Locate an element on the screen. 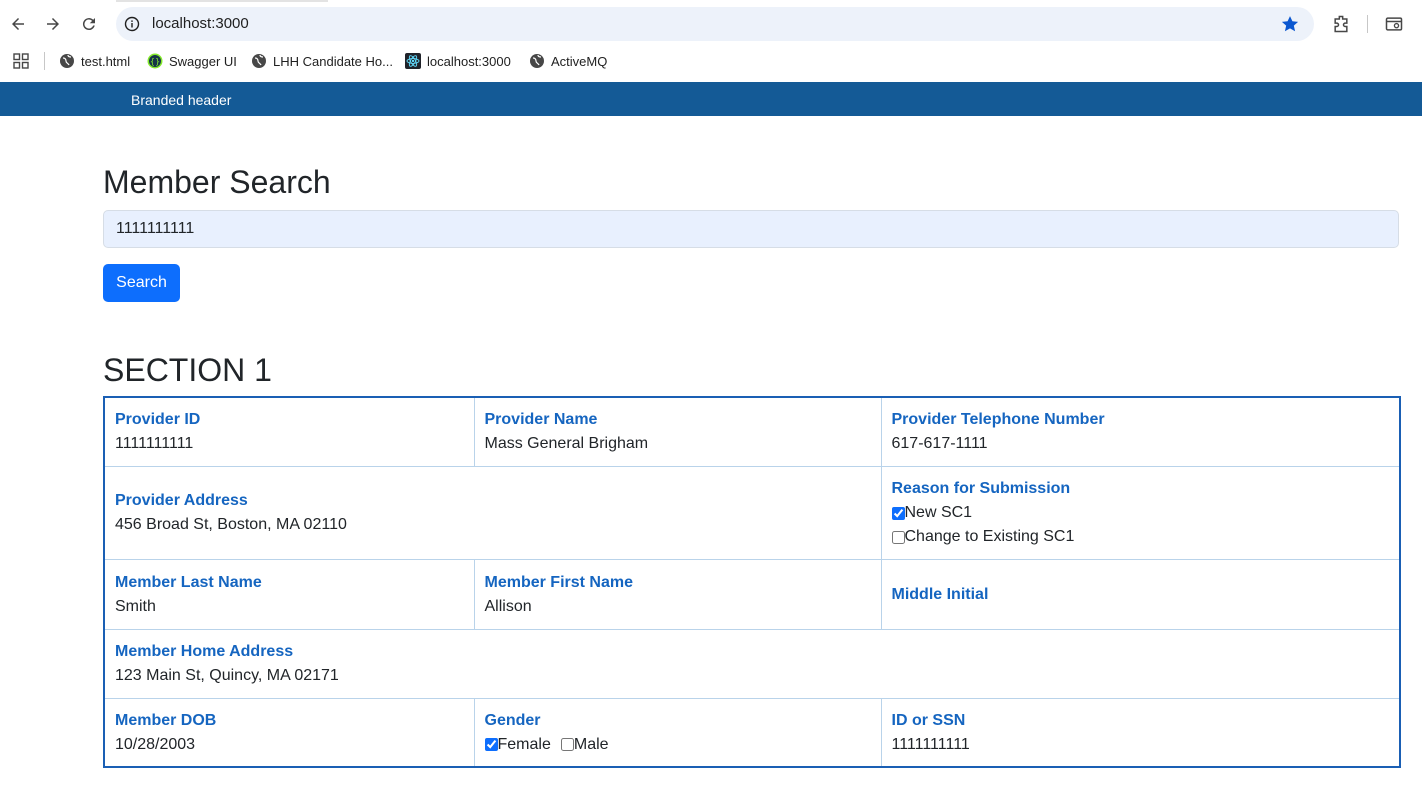  member-first-cell: Member First Name Allison is located at coordinates (677, 594).